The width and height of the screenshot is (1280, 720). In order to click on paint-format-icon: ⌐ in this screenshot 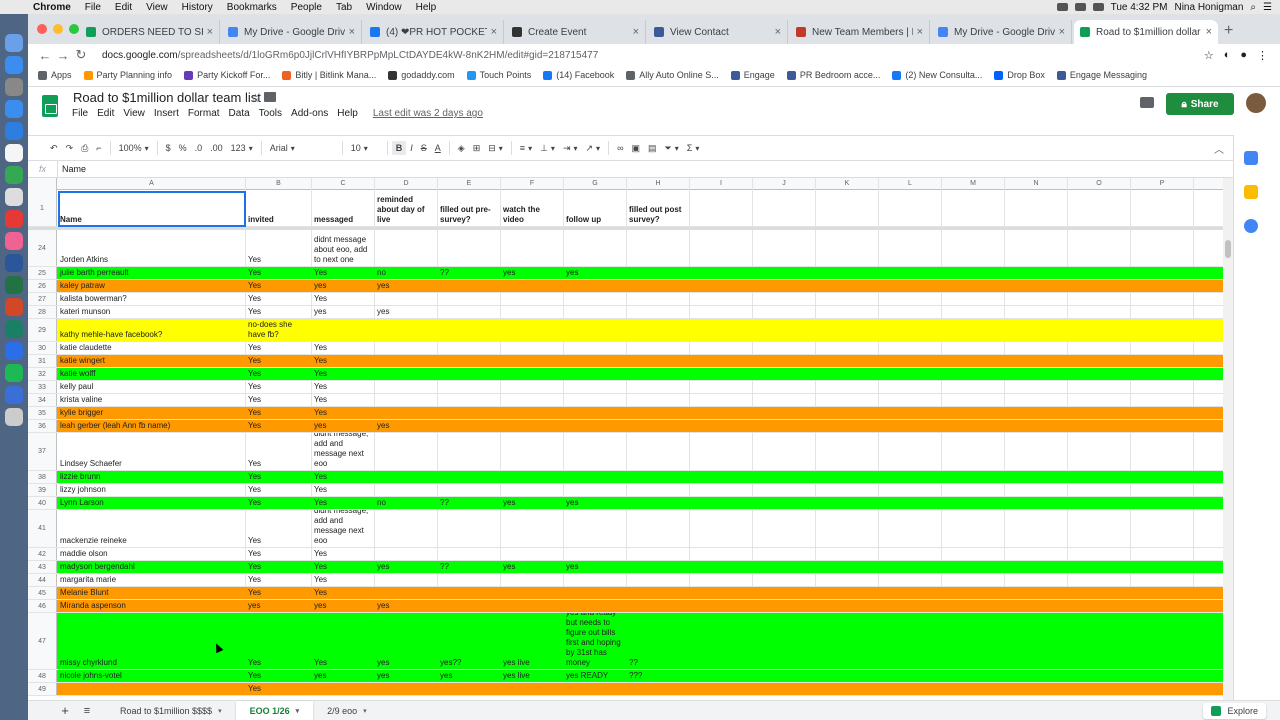, I will do `click(98, 148)`.